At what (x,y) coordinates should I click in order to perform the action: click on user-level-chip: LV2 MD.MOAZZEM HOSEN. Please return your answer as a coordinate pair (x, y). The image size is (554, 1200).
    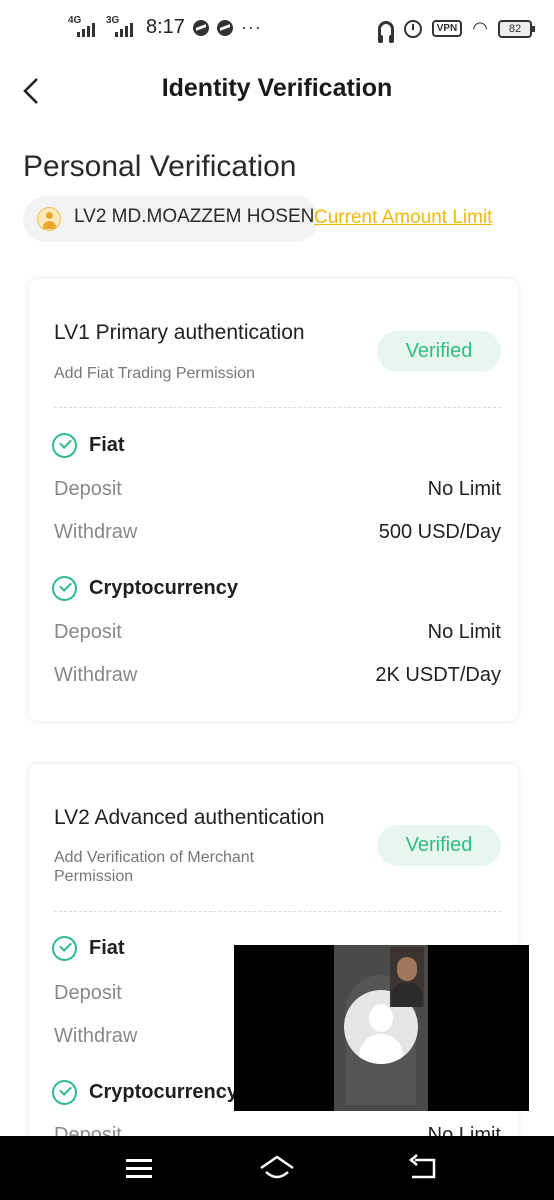
    Looking at the image, I should click on (171, 219).